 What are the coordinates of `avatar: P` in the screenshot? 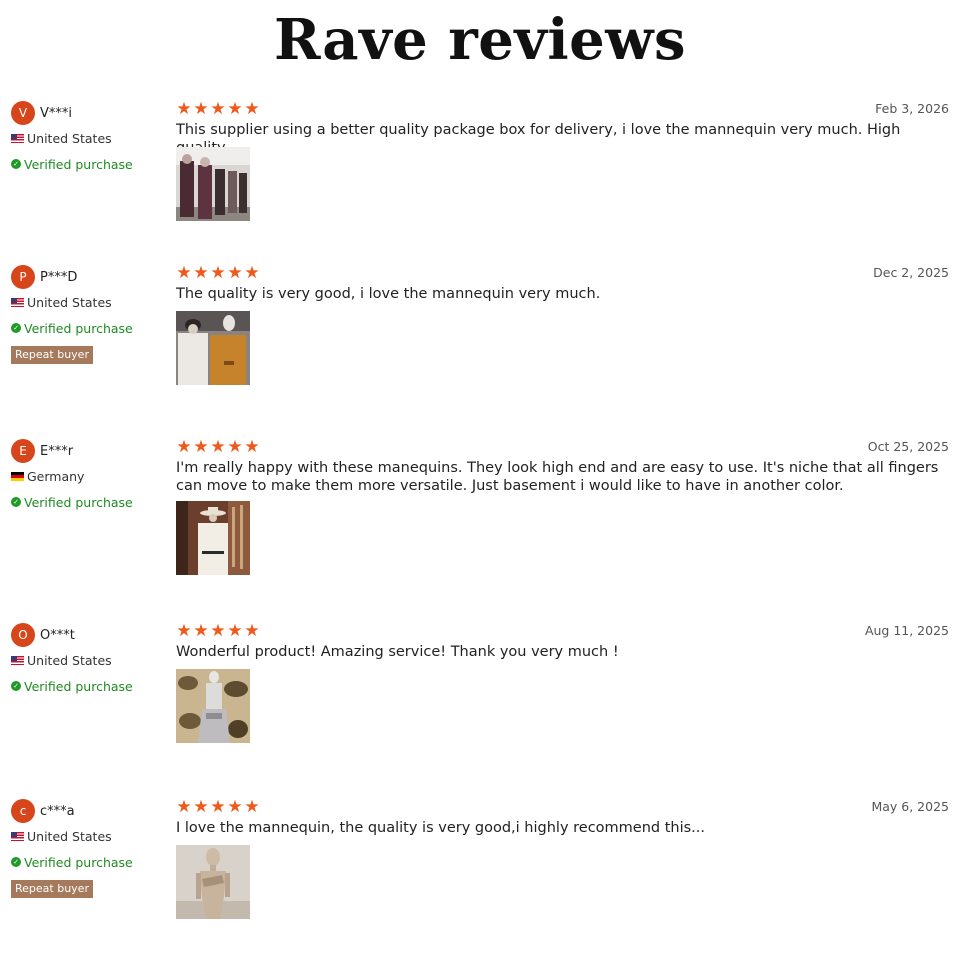 It's located at (23, 277).